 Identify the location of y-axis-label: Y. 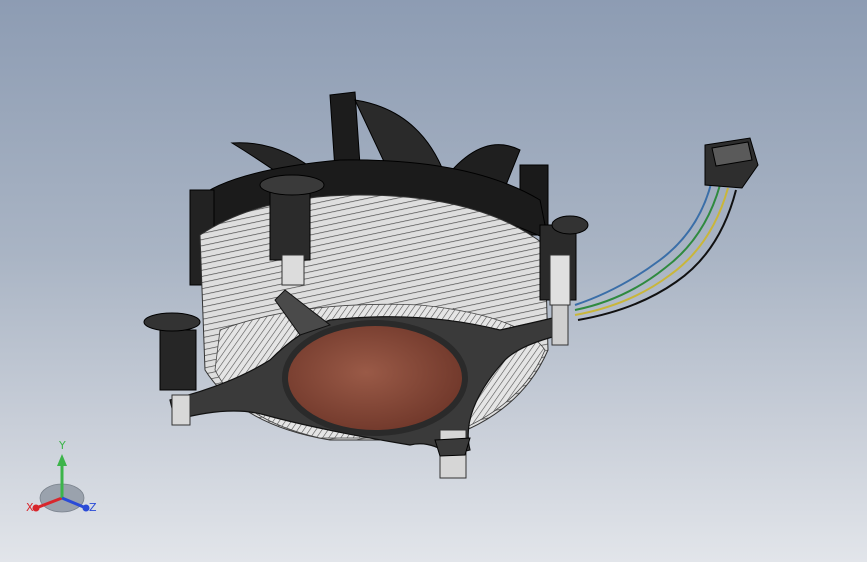
(62, 445).